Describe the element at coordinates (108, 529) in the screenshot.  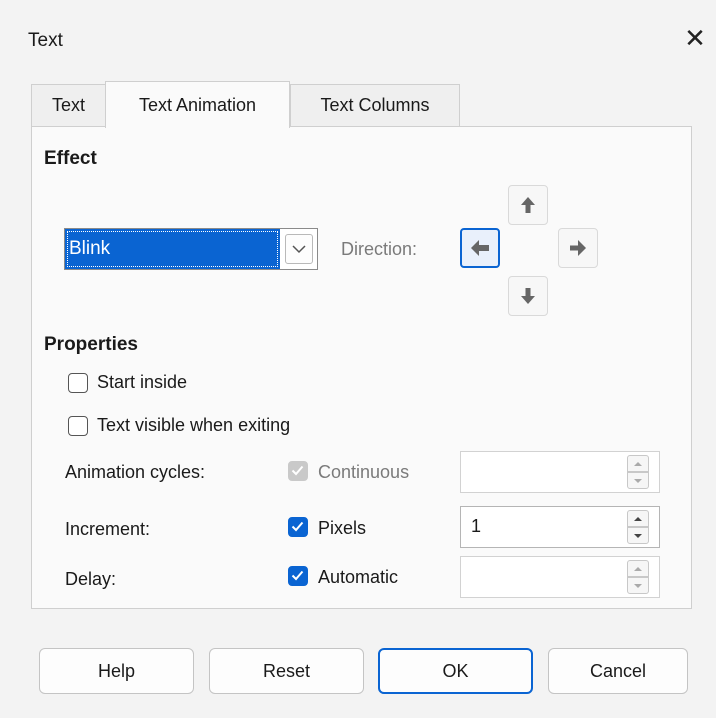
I see `increment-label: Increment:` at that location.